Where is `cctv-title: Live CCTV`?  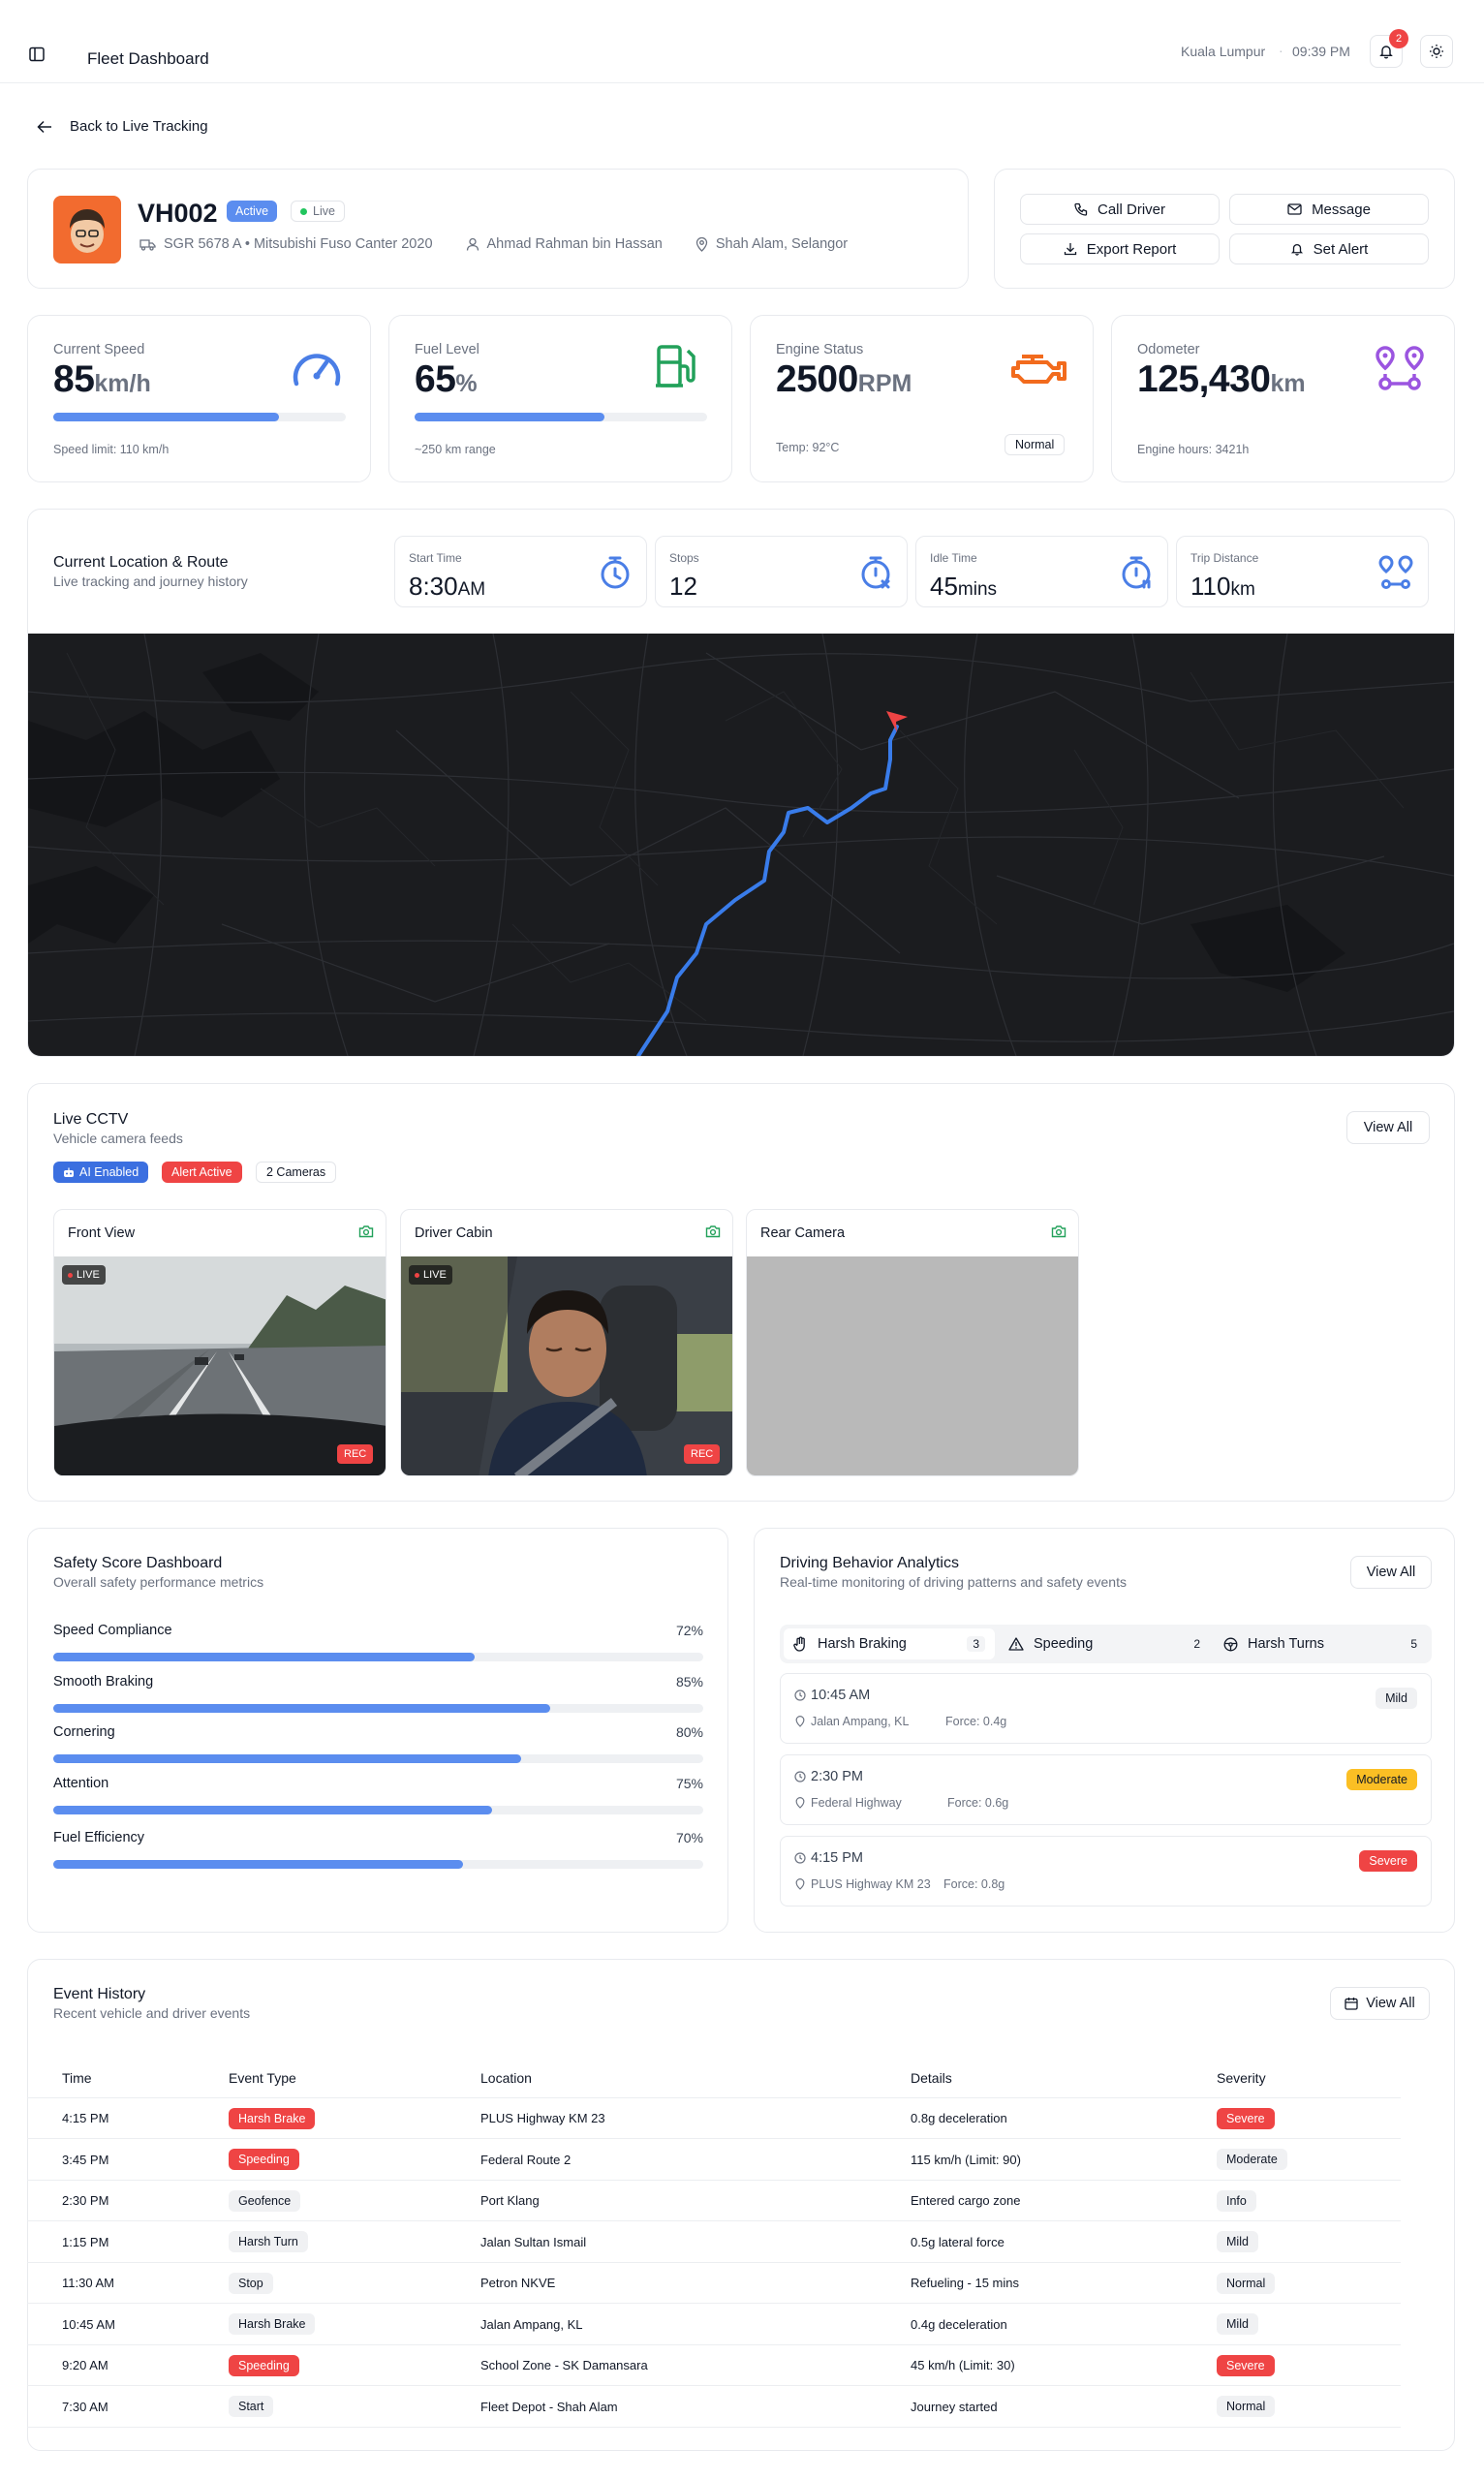
cctv-title: Live CCTV is located at coordinates (91, 1119).